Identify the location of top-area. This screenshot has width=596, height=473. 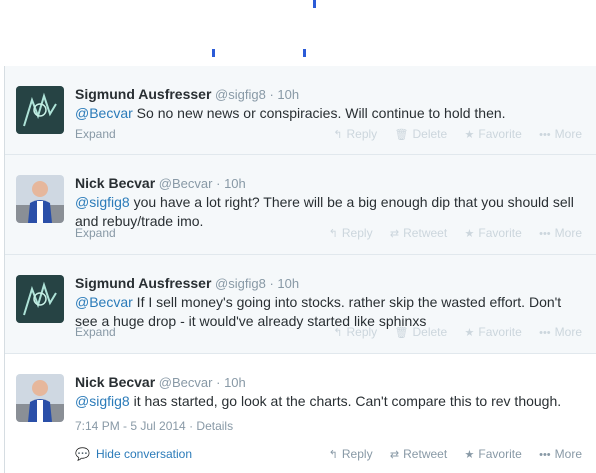
(298, 33).